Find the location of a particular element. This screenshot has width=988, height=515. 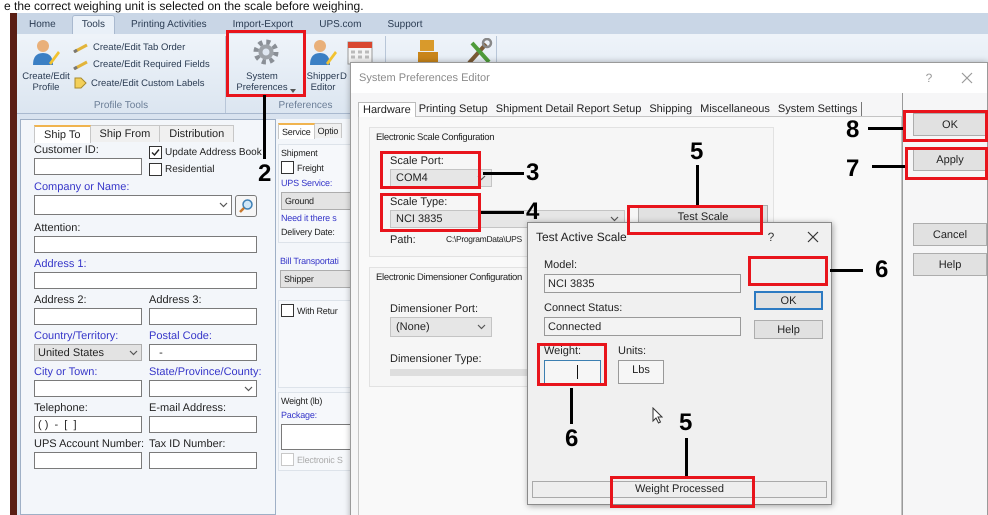

ribbon-tab: Tools is located at coordinates (94, 24).